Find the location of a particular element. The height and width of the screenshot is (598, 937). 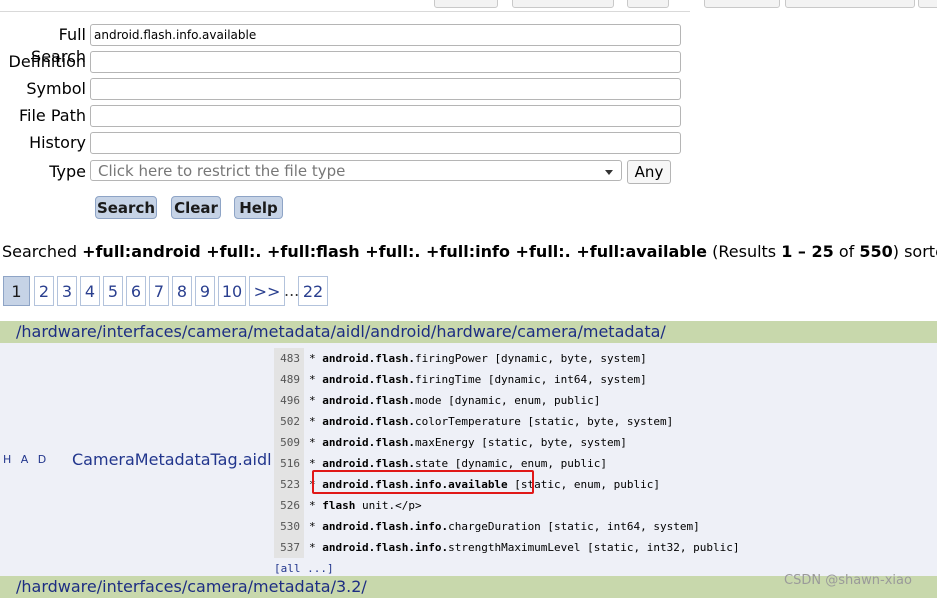

page-link-4: 4 is located at coordinates (90, 291).